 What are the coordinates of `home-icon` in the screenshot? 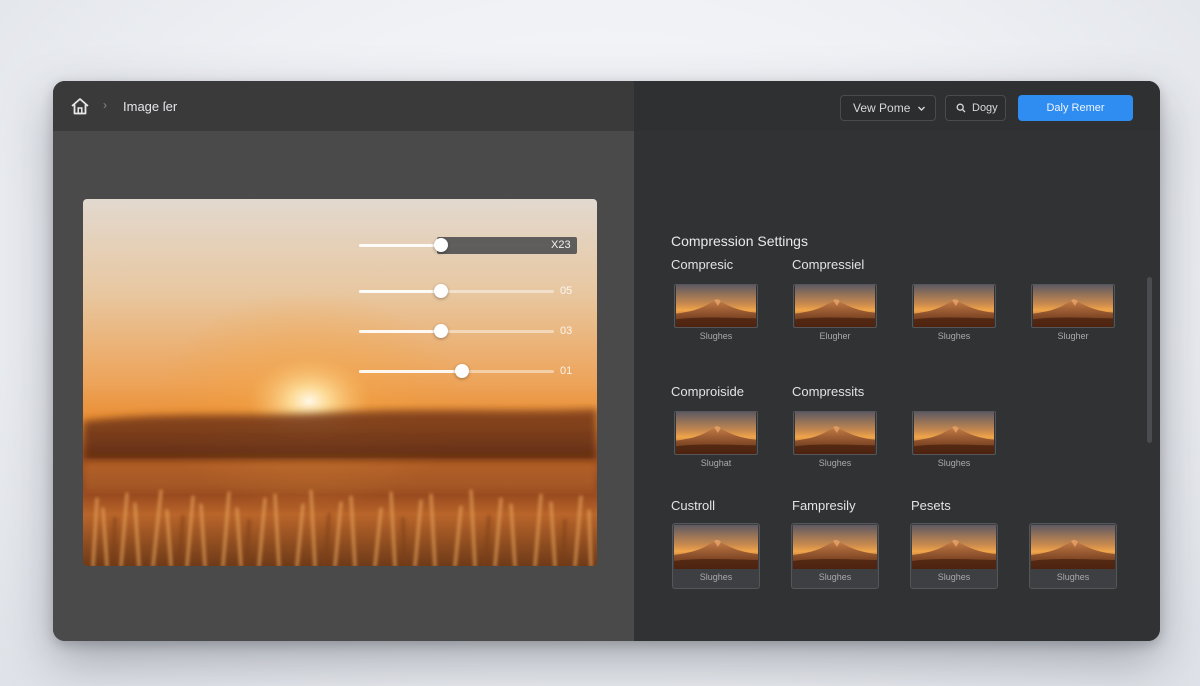 It's located at (80, 106).